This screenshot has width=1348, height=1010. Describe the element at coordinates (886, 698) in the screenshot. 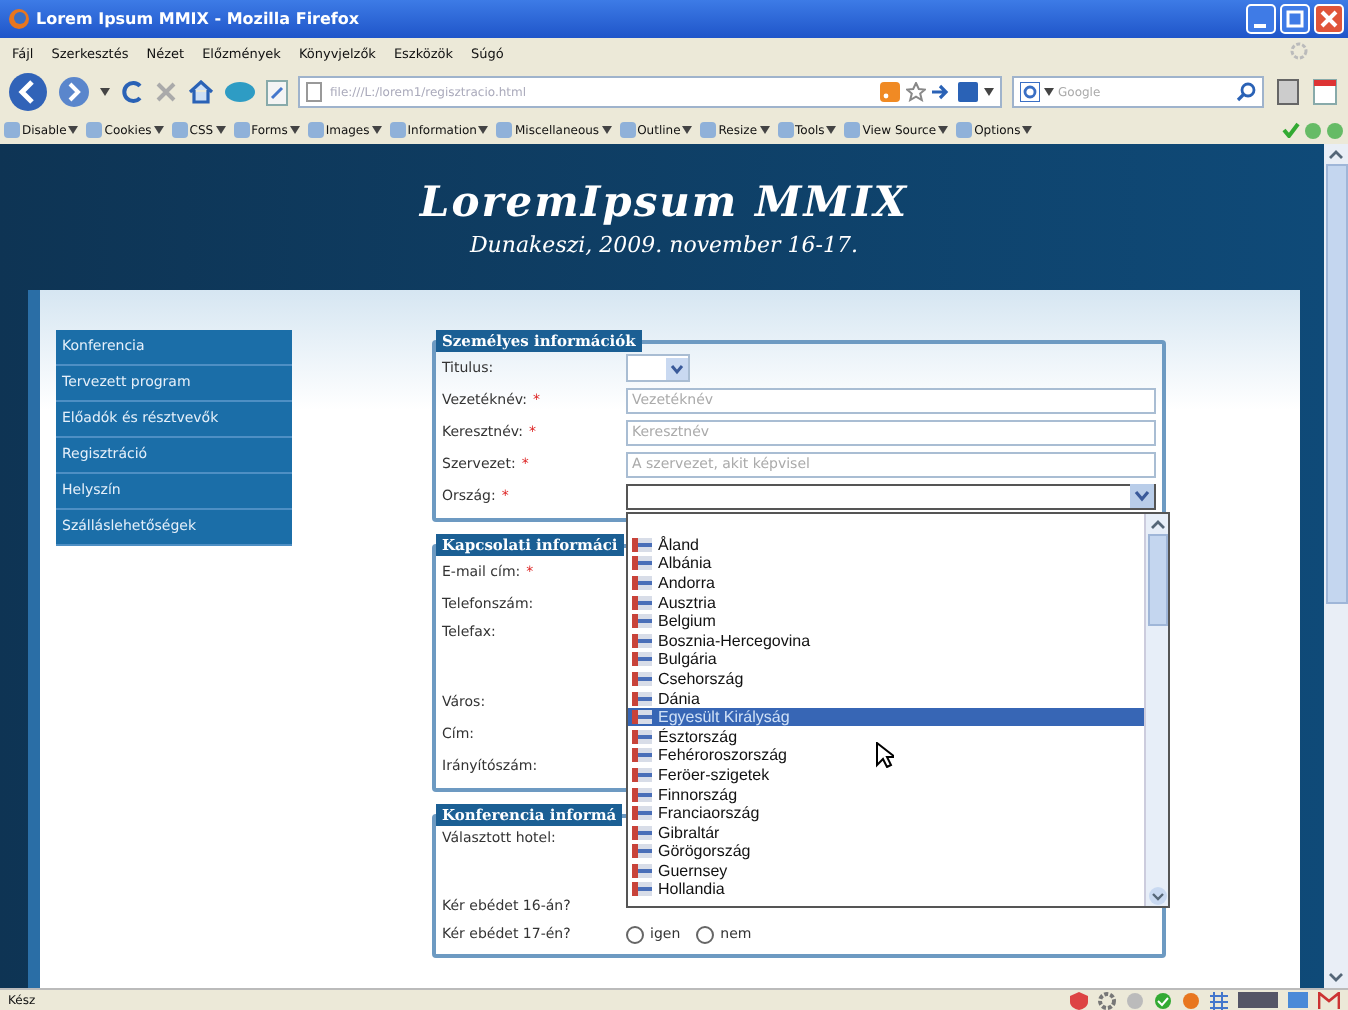

I see `dropdown-option: Dánia` at that location.